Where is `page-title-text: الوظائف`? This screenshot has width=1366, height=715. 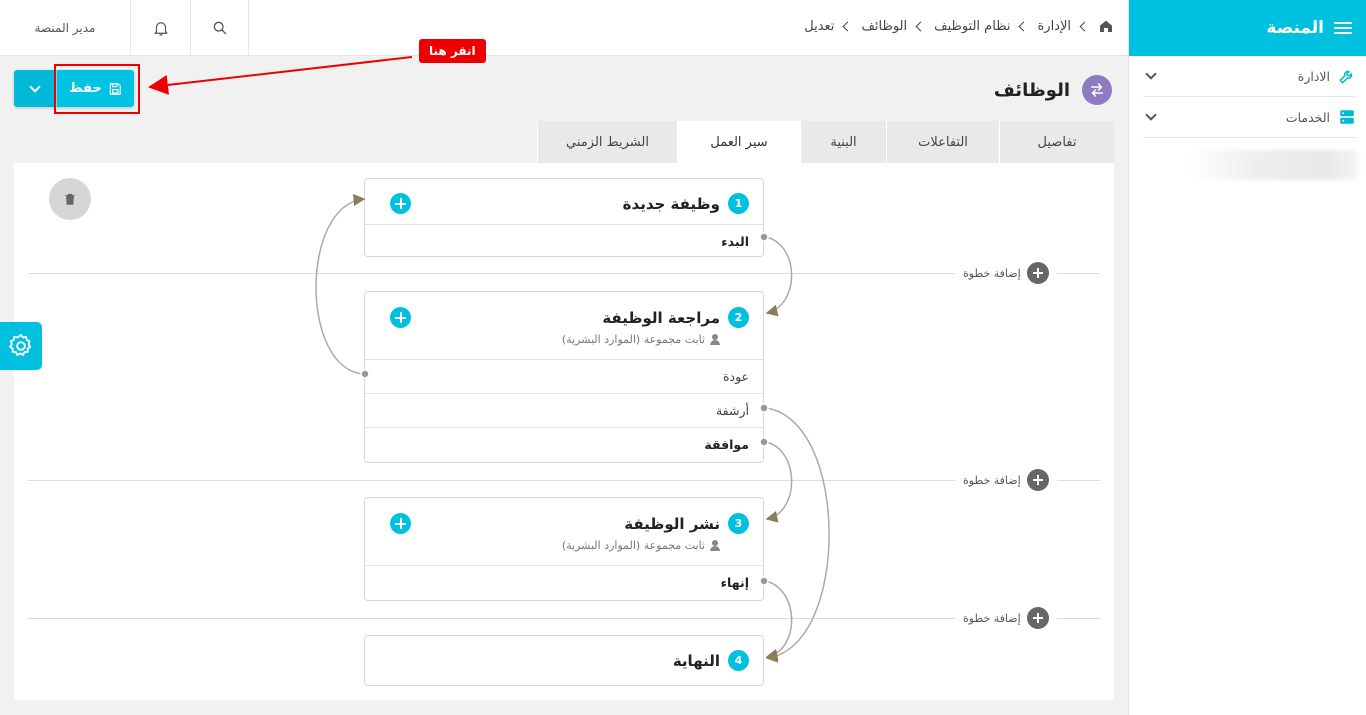
page-title-text: الوظائف is located at coordinates (1031, 90).